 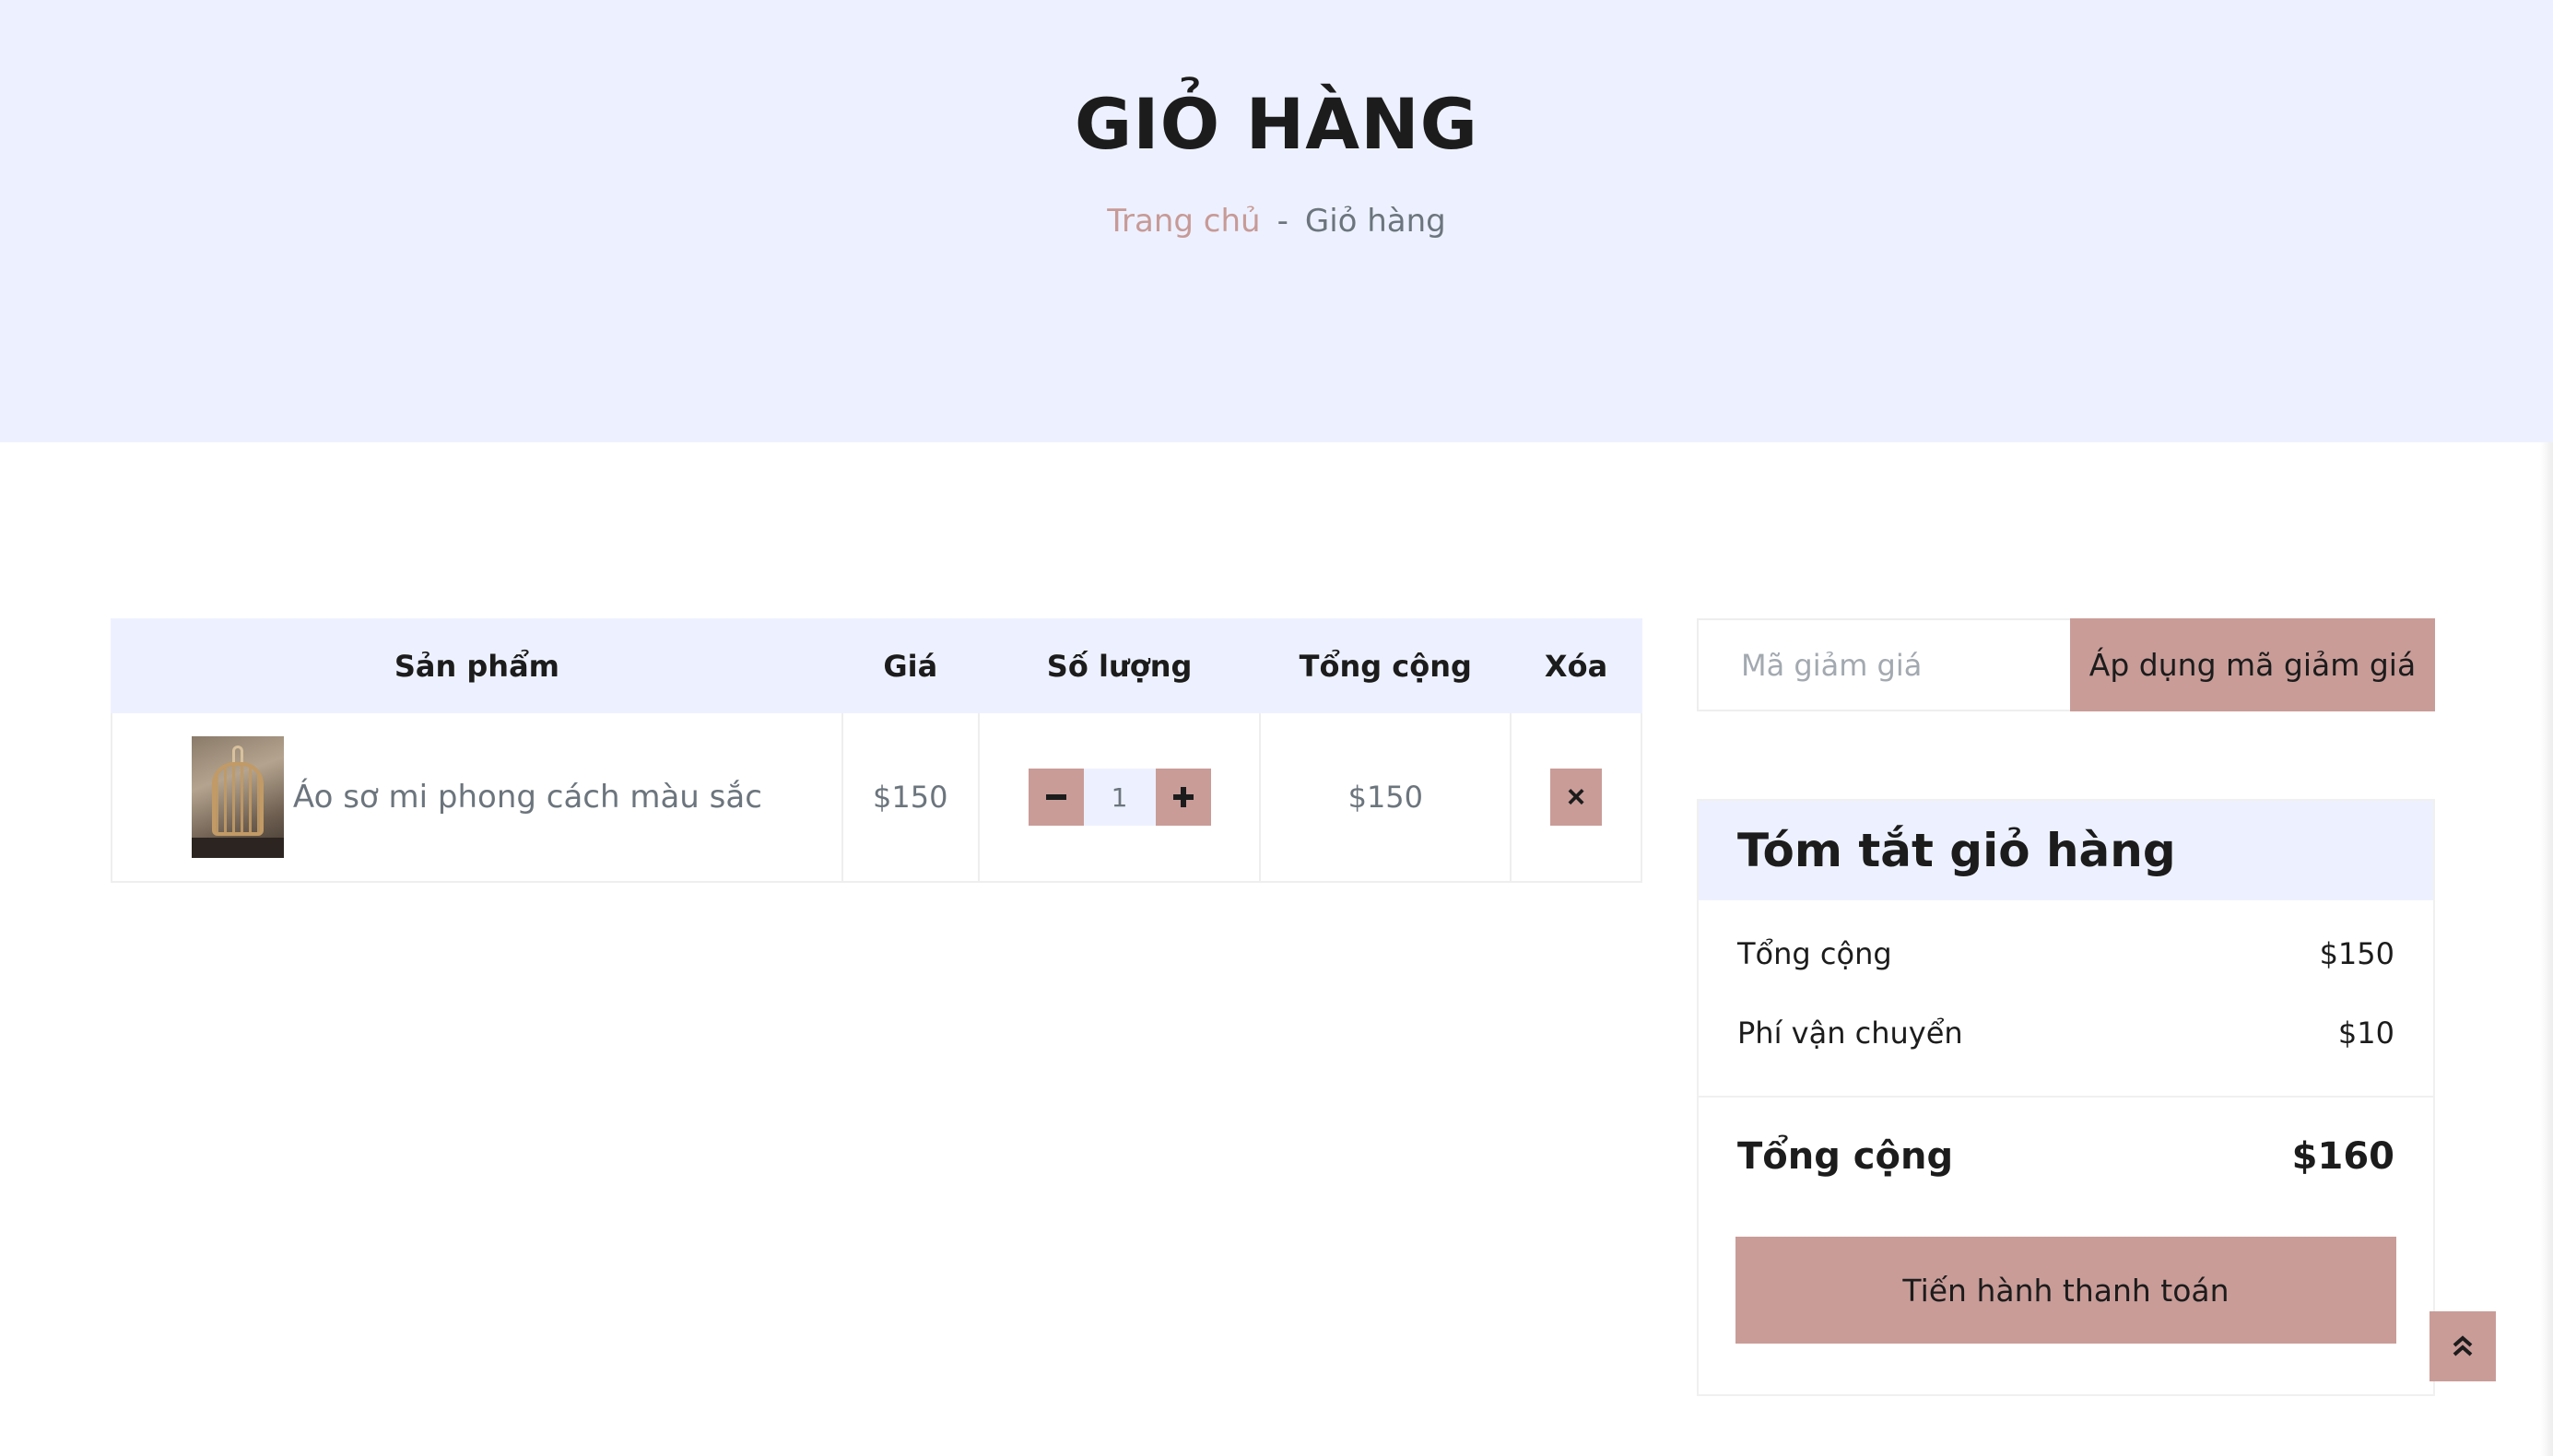 I want to click on product-name-link: Áo sơ mi phong cách màu sắc, so click(x=527, y=797).